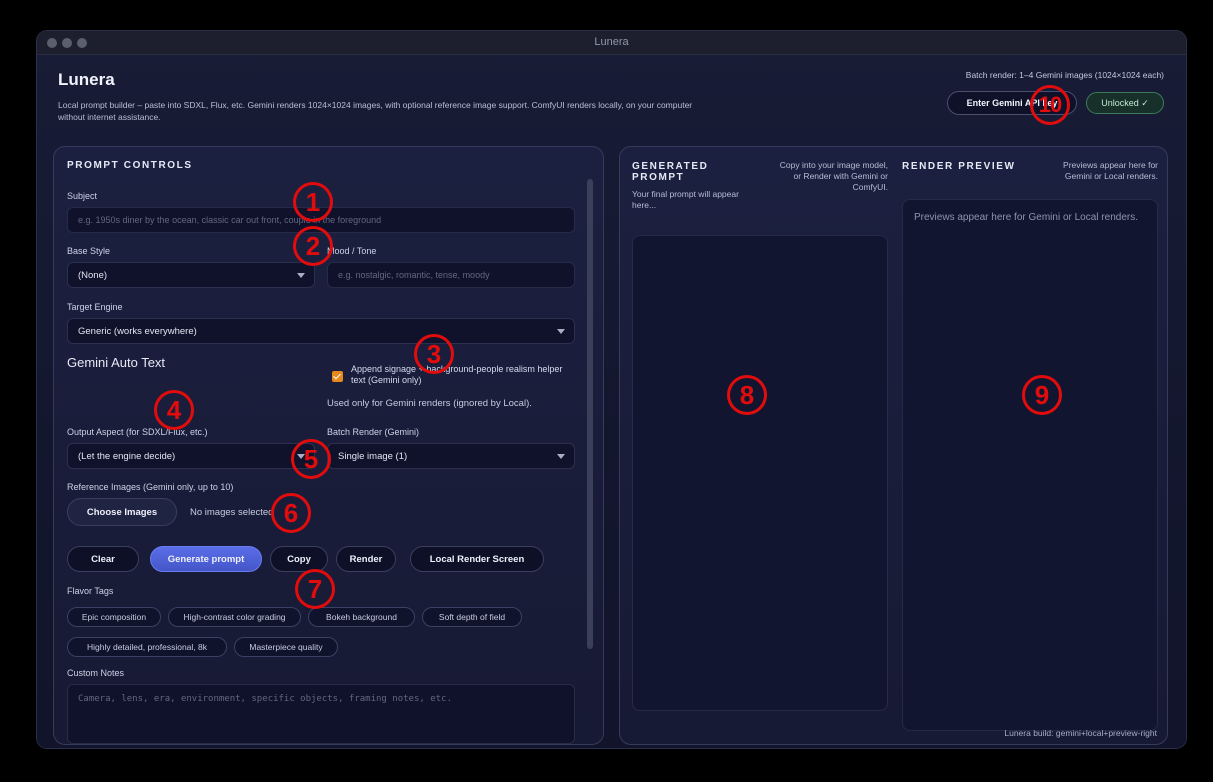  What do you see at coordinates (137, 331) in the screenshot?
I see `target-engine-value: Generic (works everywhere)` at bounding box center [137, 331].